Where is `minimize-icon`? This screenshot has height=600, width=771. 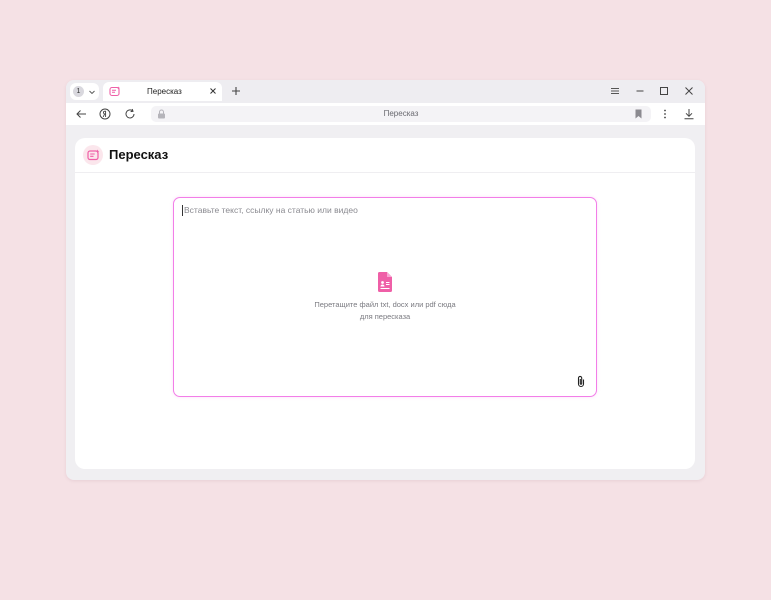
minimize-icon is located at coordinates (640, 91).